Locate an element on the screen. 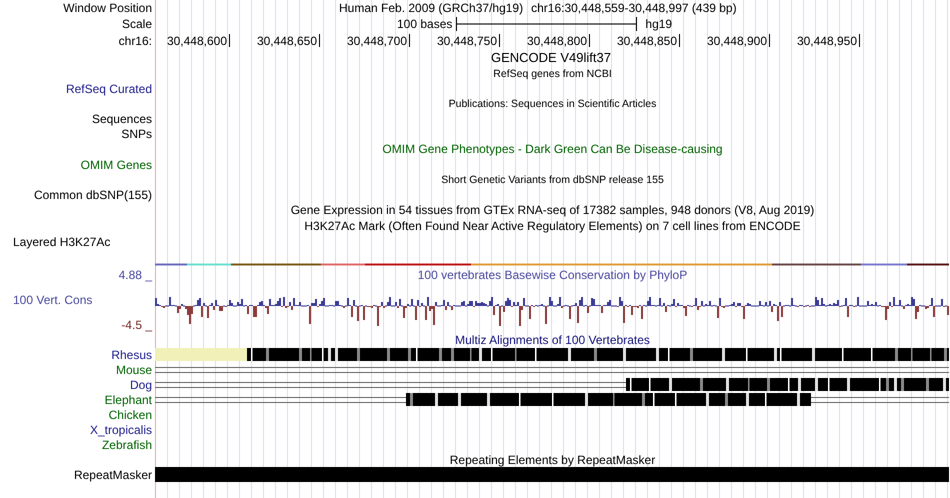 The width and height of the screenshot is (950, 498). track-caption: RefSeq genes from NCBI is located at coordinates (552, 73).